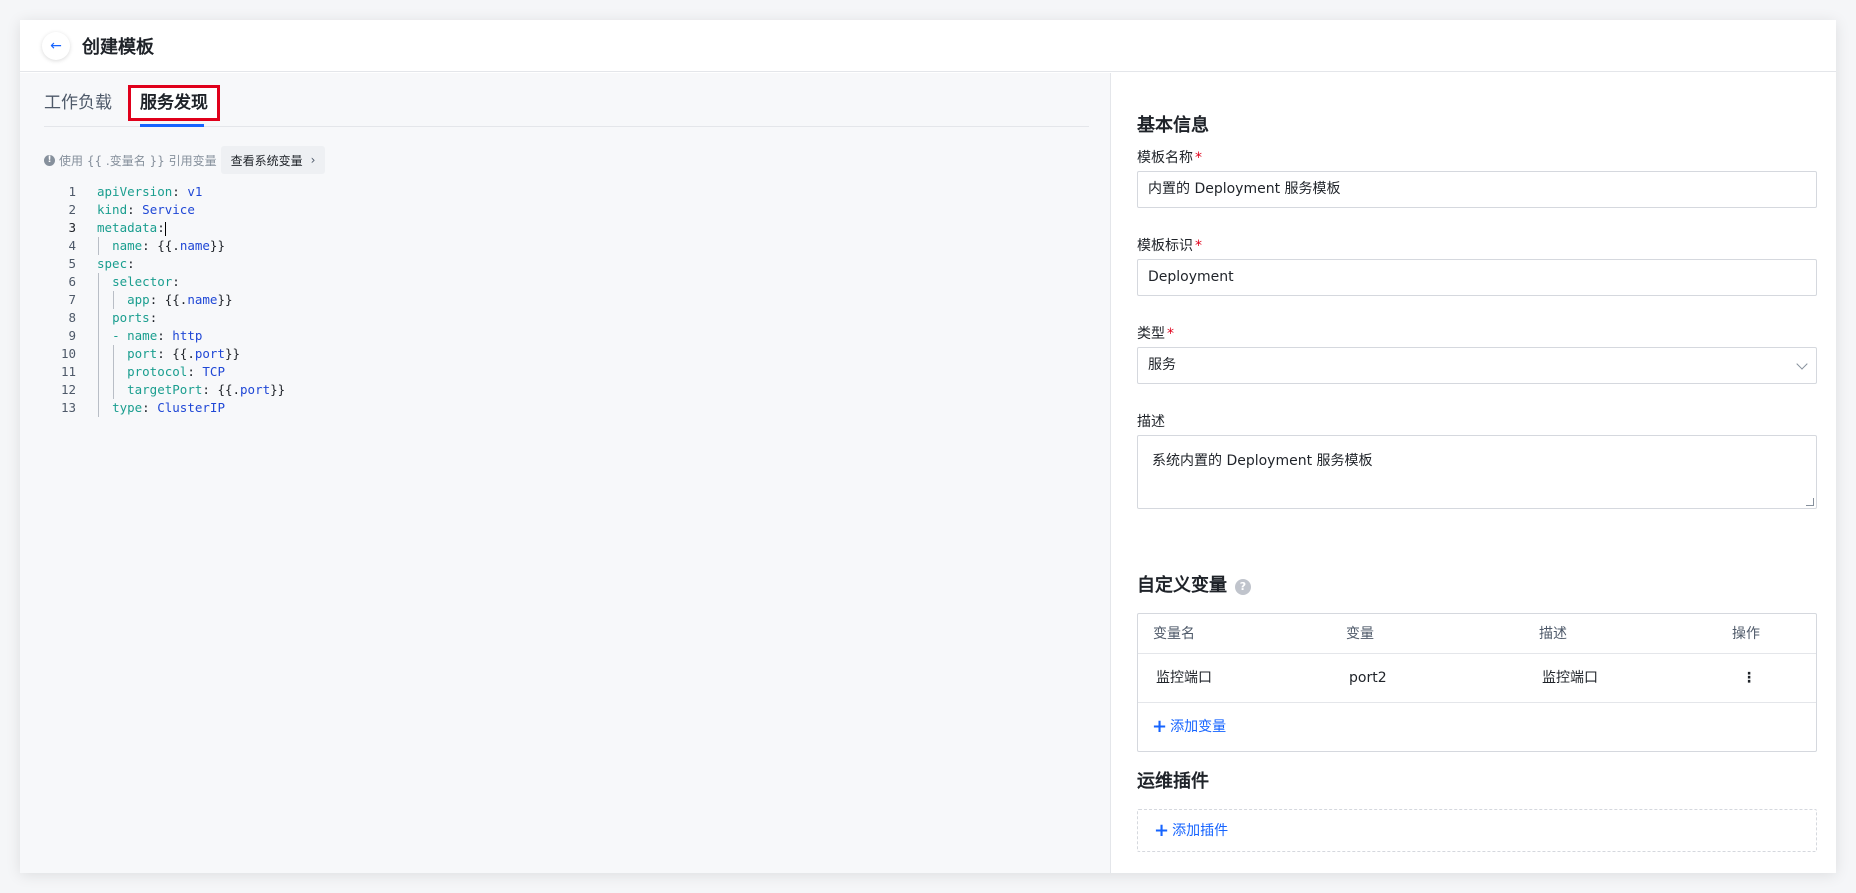  Describe the element at coordinates (1477, 365) in the screenshot. I see `type-select: 服务` at that location.